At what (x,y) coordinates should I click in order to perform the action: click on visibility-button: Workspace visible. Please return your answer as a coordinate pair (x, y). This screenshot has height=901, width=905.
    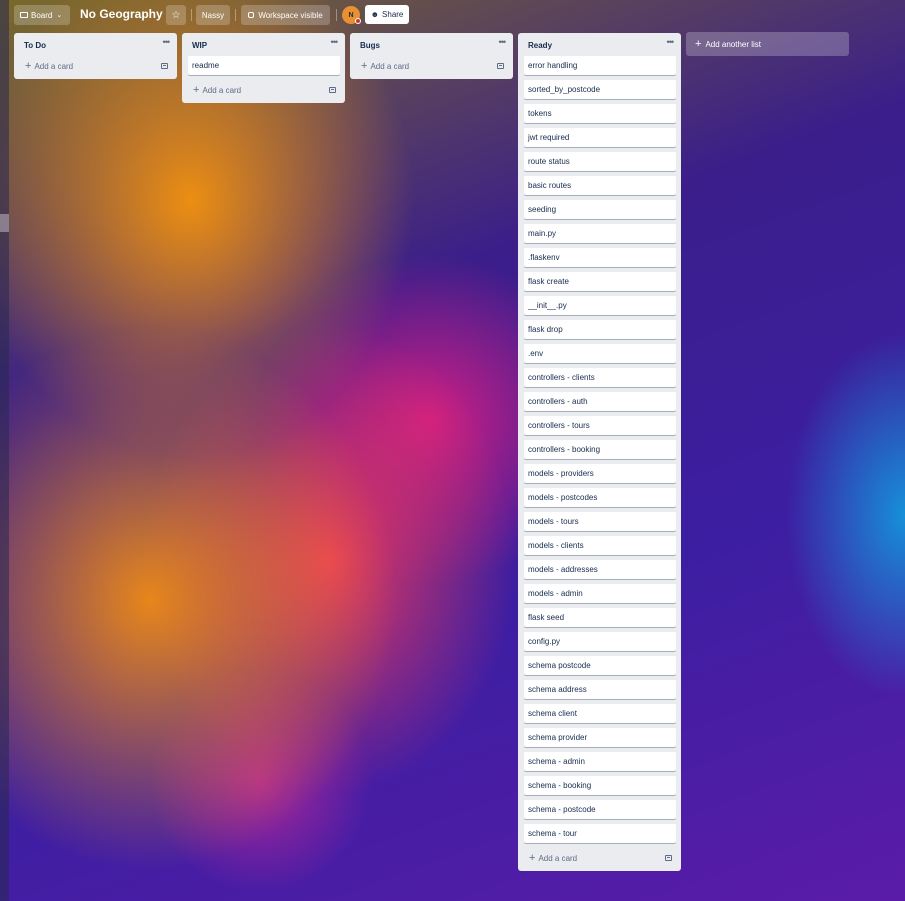
    Looking at the image, I should click on (285, 15).